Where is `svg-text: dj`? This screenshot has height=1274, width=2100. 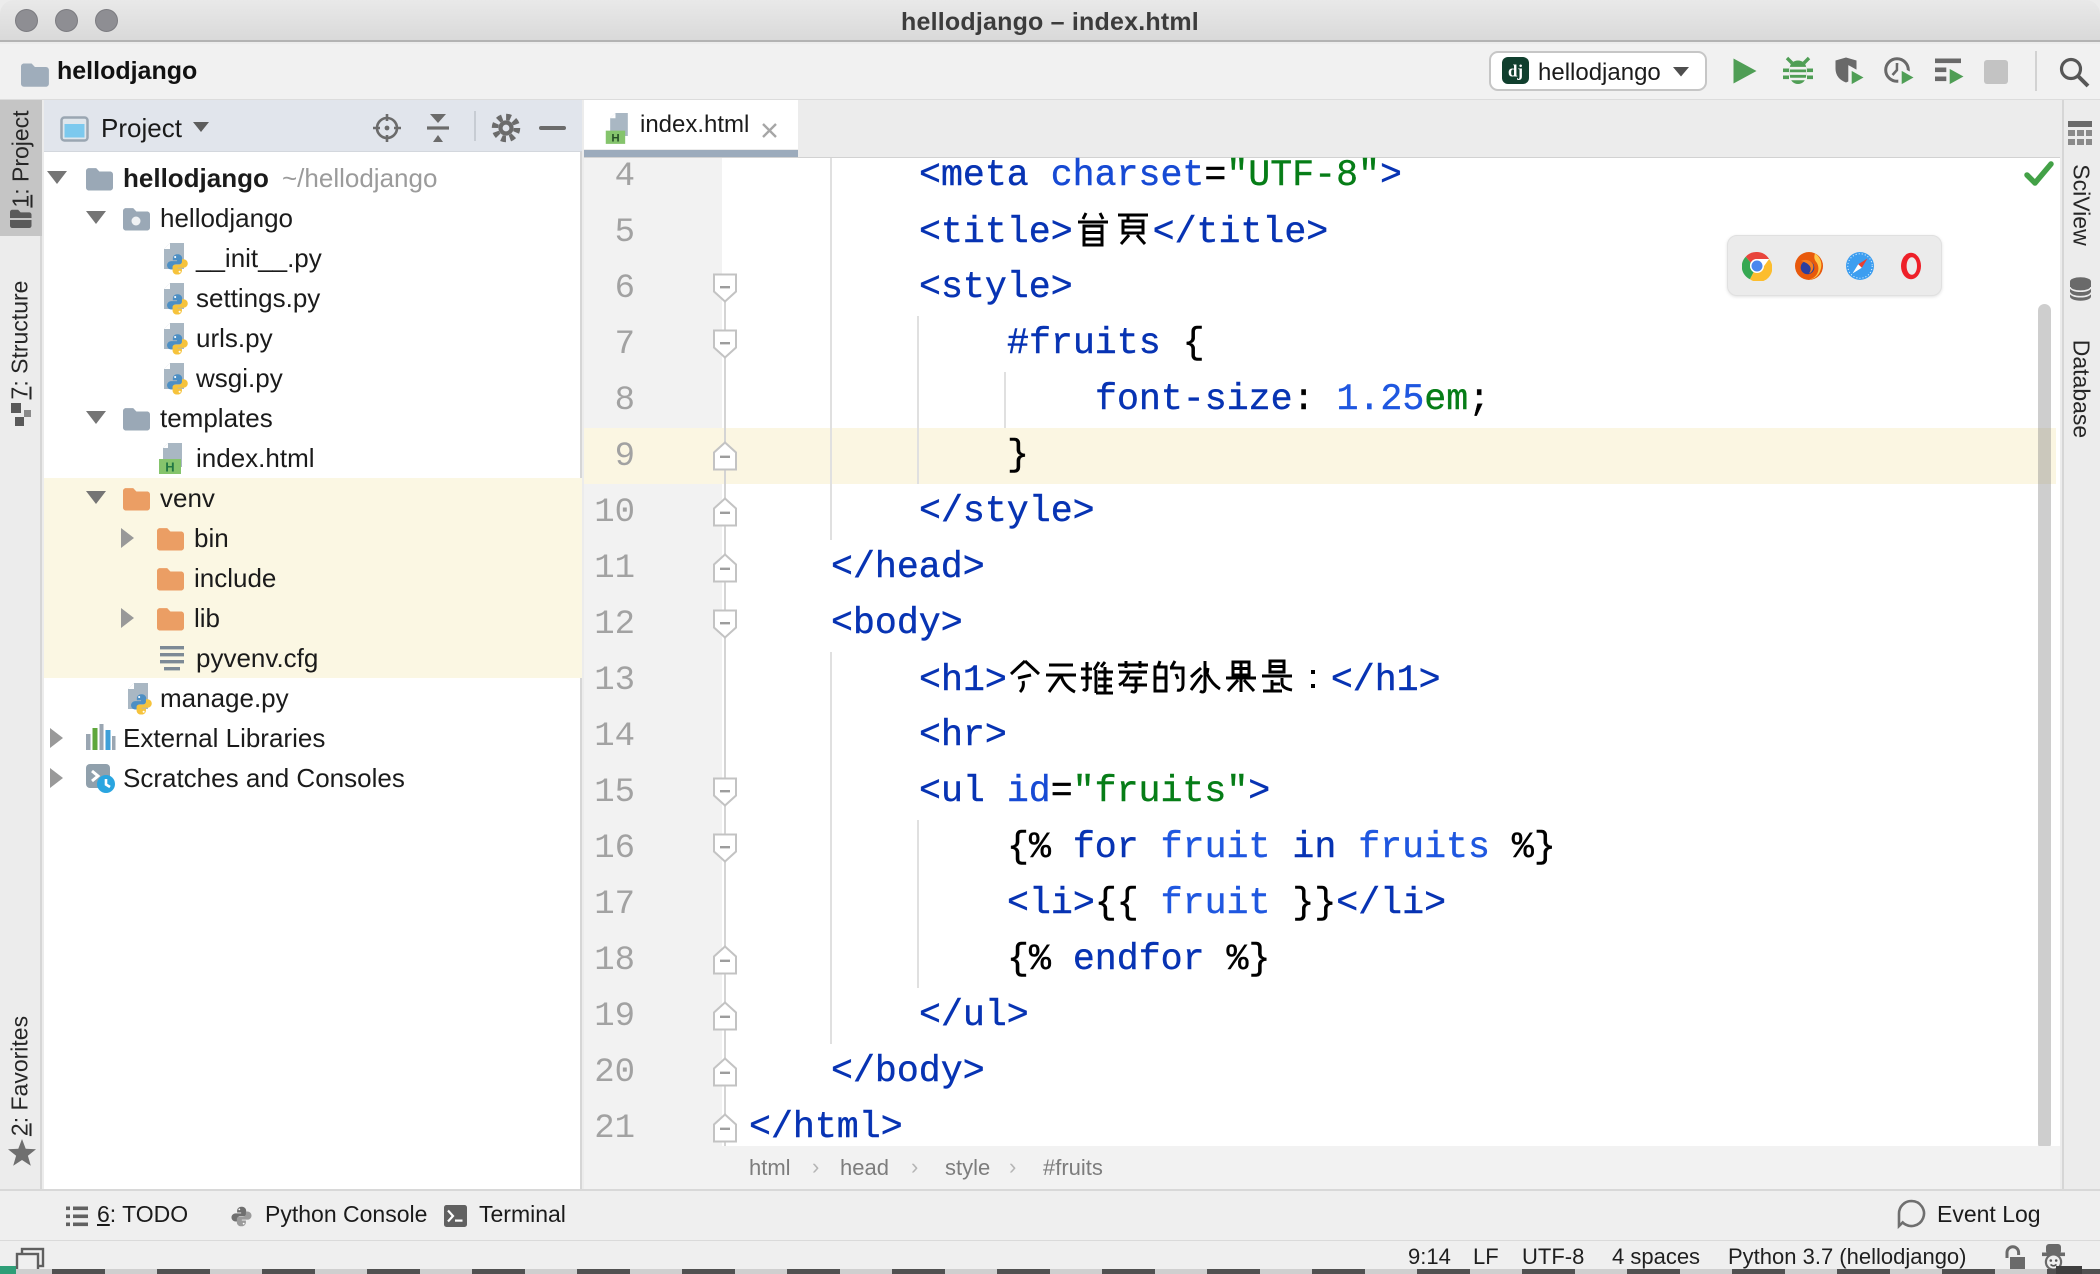 svg-text: dj is located at coordinates (1515, 71).